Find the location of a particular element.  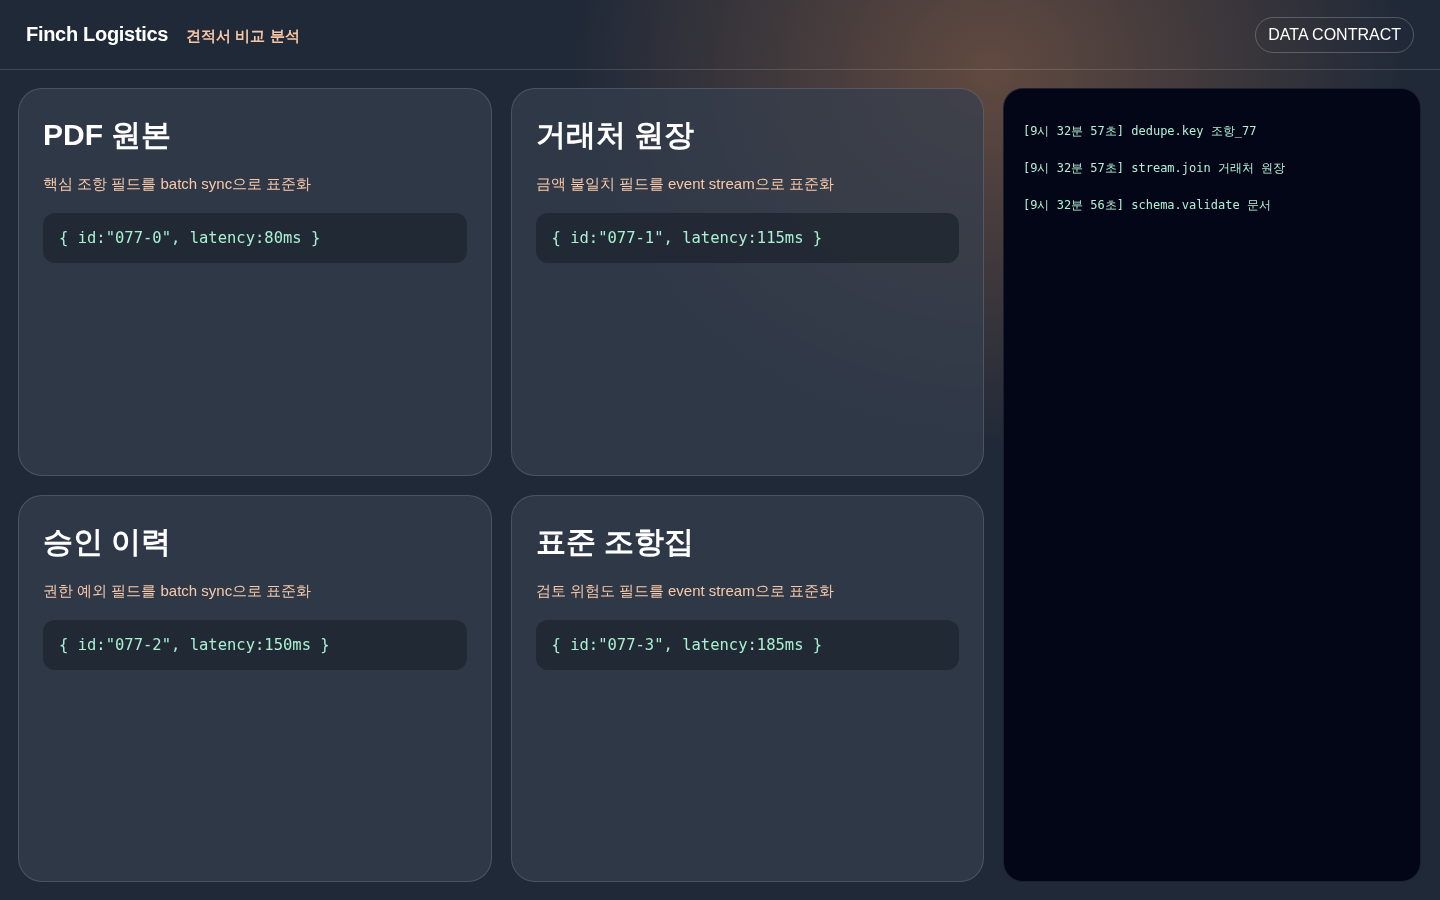

log-line: [9시 32분 56초] schema.validate 문서 is located at coordinates (1147, 205).